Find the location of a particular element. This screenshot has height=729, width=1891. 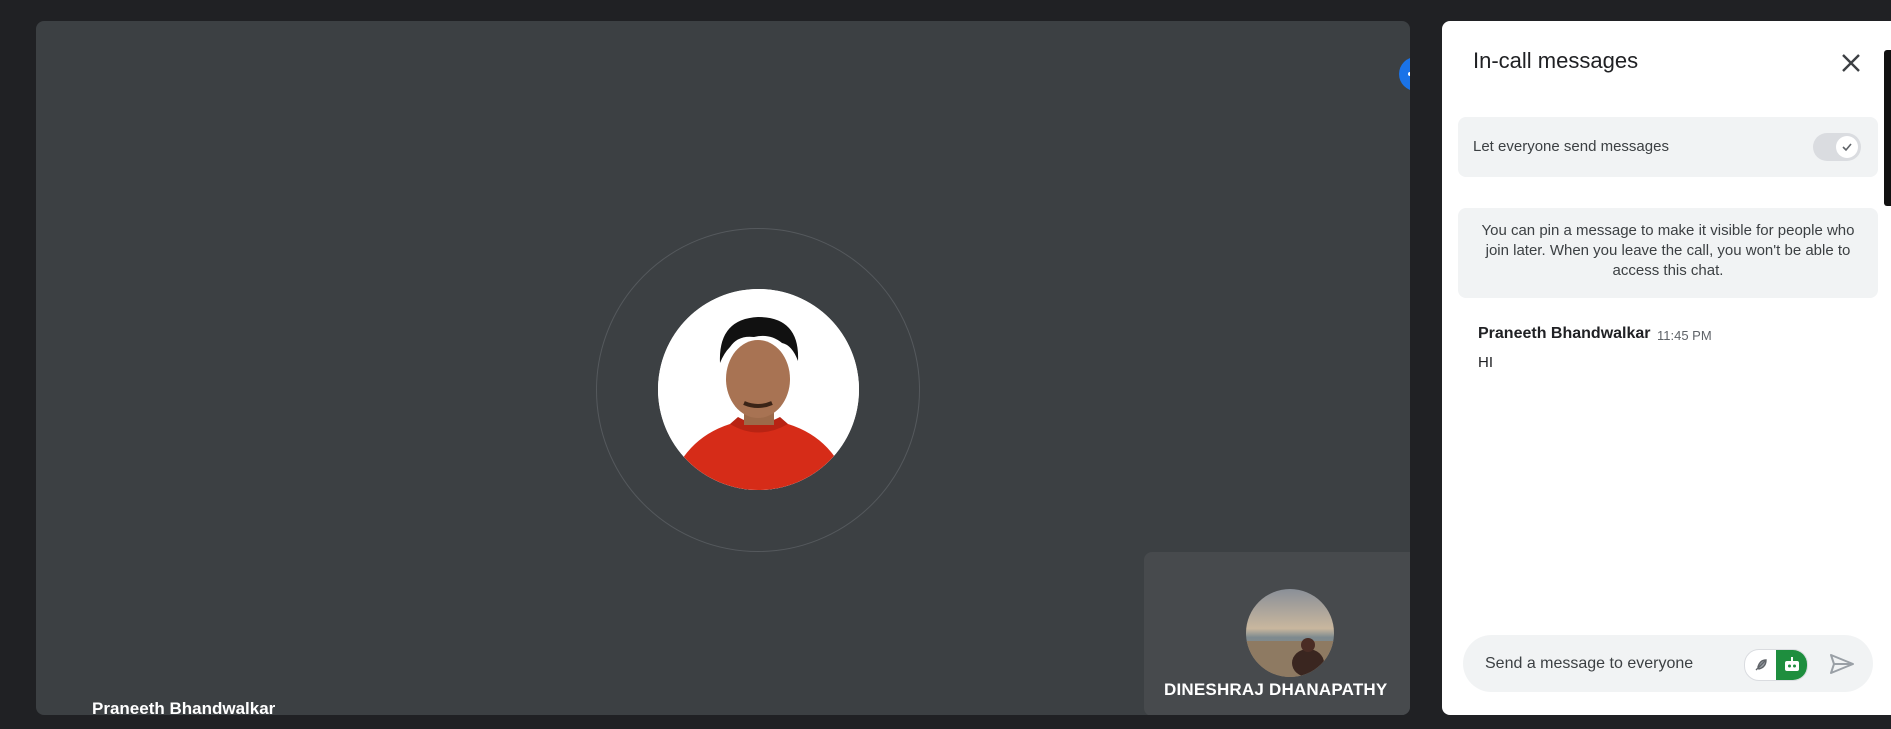

message-timestamp: 11:45 PM is located at coordinates (1684, 335).